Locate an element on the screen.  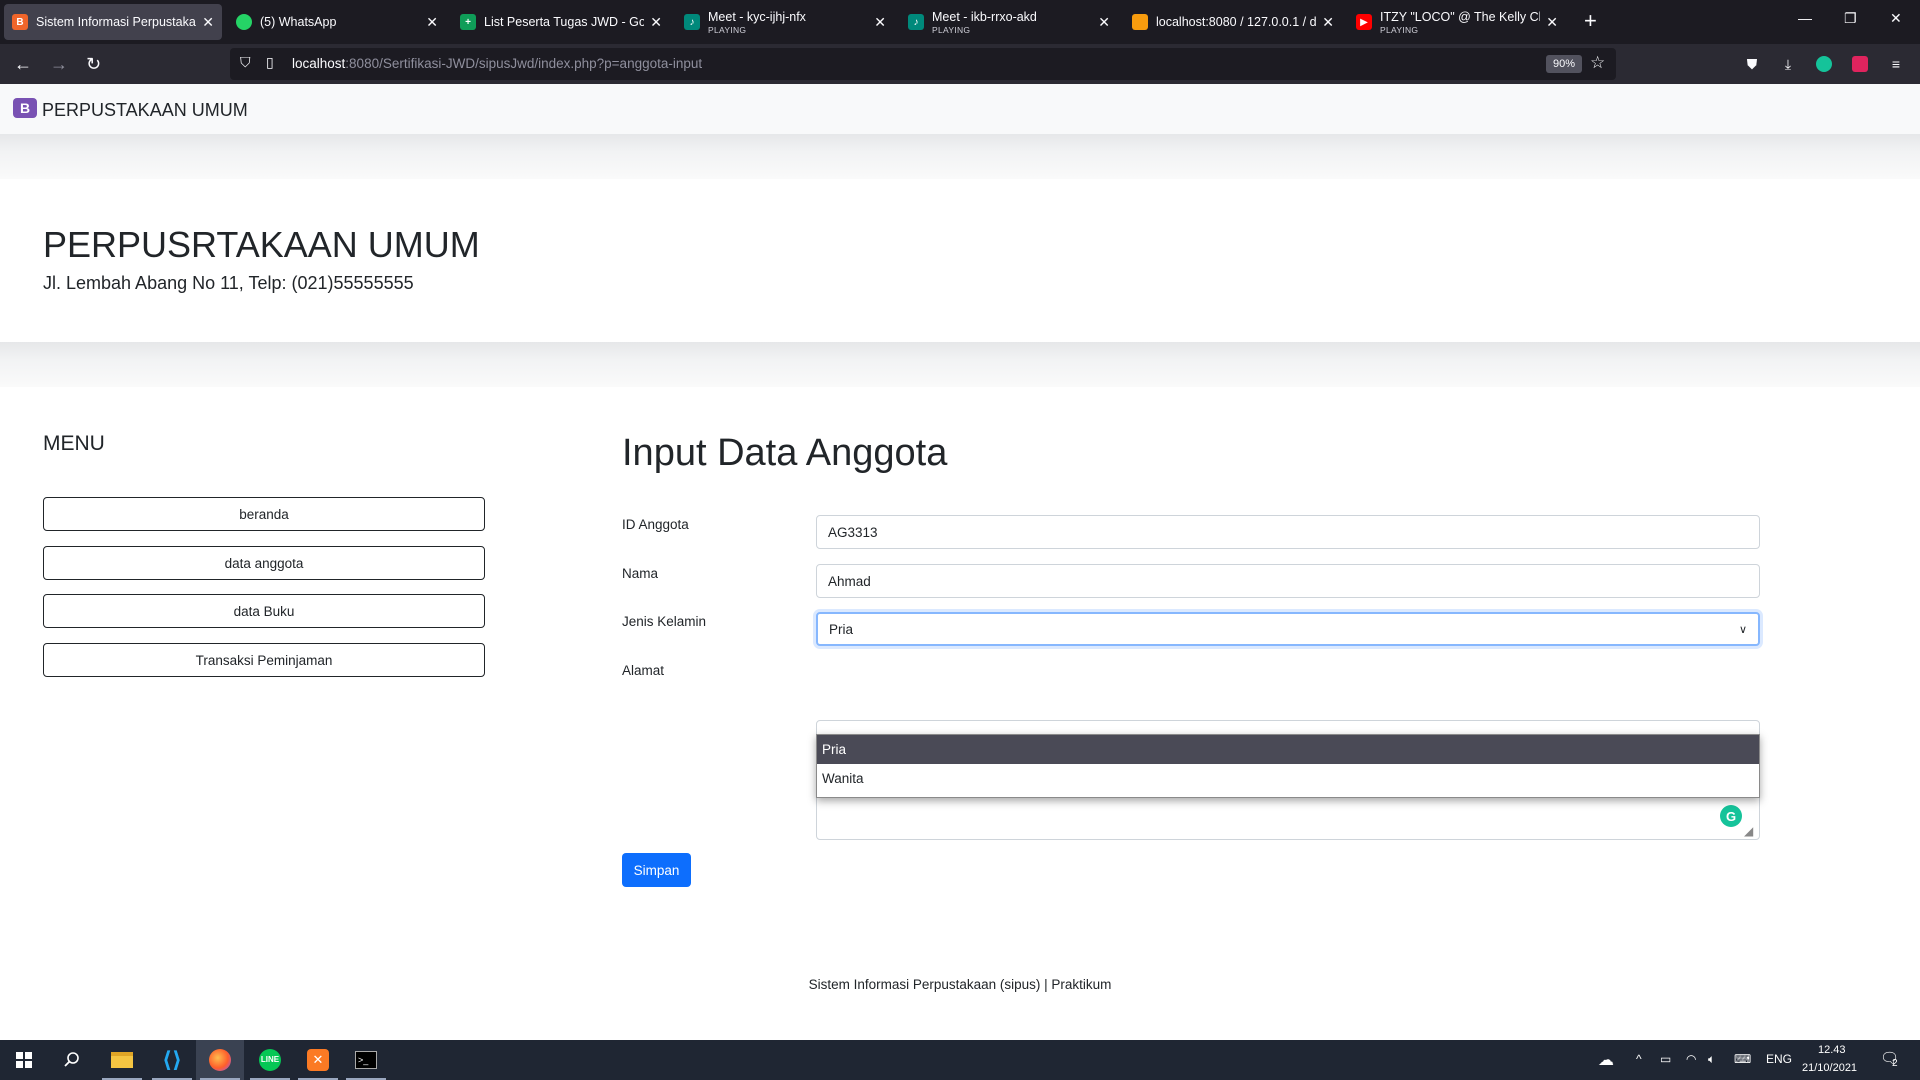
close-window-icon: ✕ is located at coordinates (1896, 18).